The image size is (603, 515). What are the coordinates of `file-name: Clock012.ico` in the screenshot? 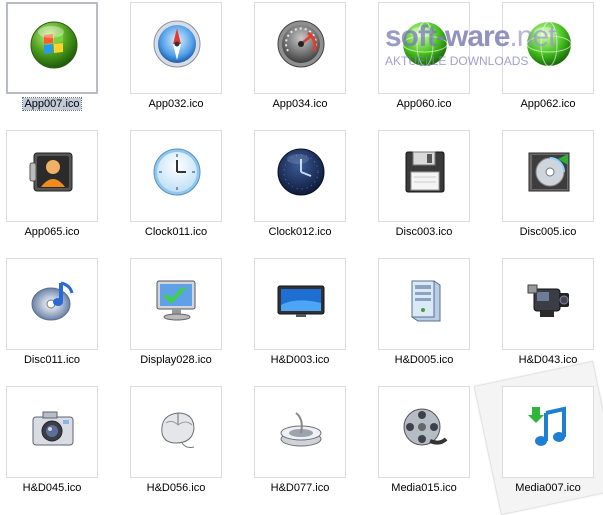 It's located at (300, 232).